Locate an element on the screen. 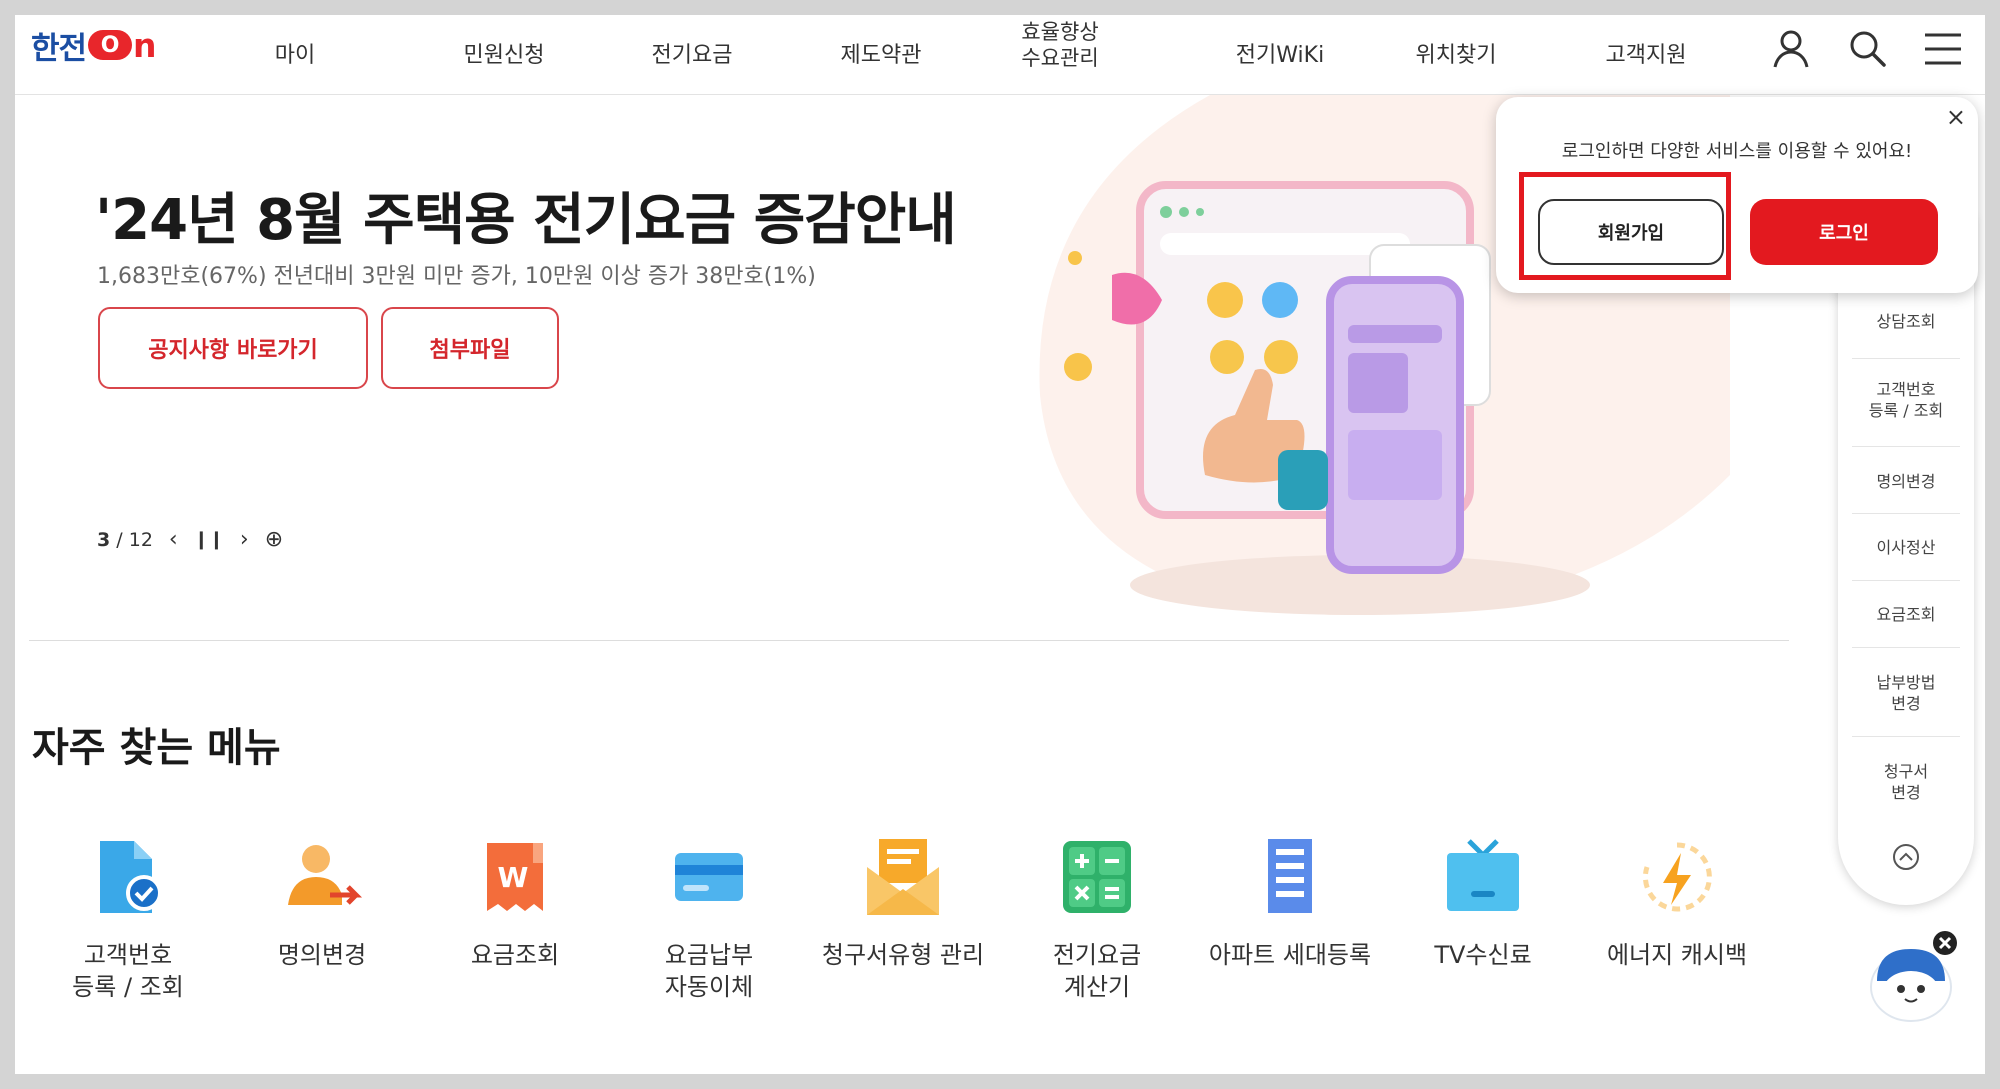  person-change-icon is located at coordinates (325, 875).